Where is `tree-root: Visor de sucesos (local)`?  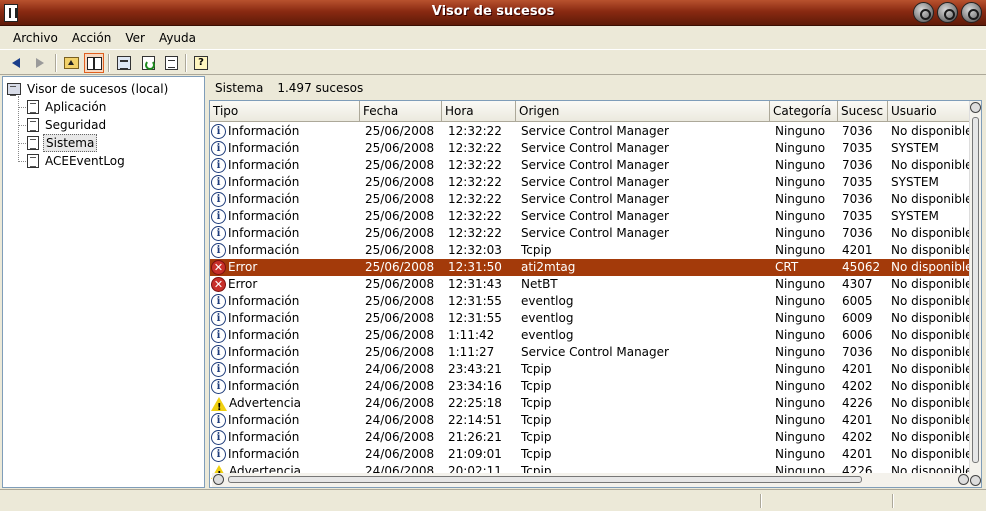 tree-root: Visor de sucesos (local) is located at coordinates (88, 89).